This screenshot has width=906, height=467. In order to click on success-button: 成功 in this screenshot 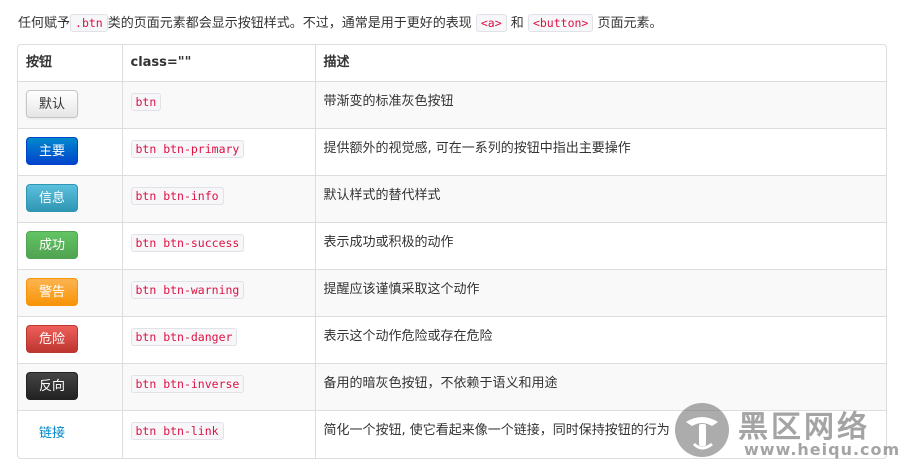, I will do `click(52, 245)`.